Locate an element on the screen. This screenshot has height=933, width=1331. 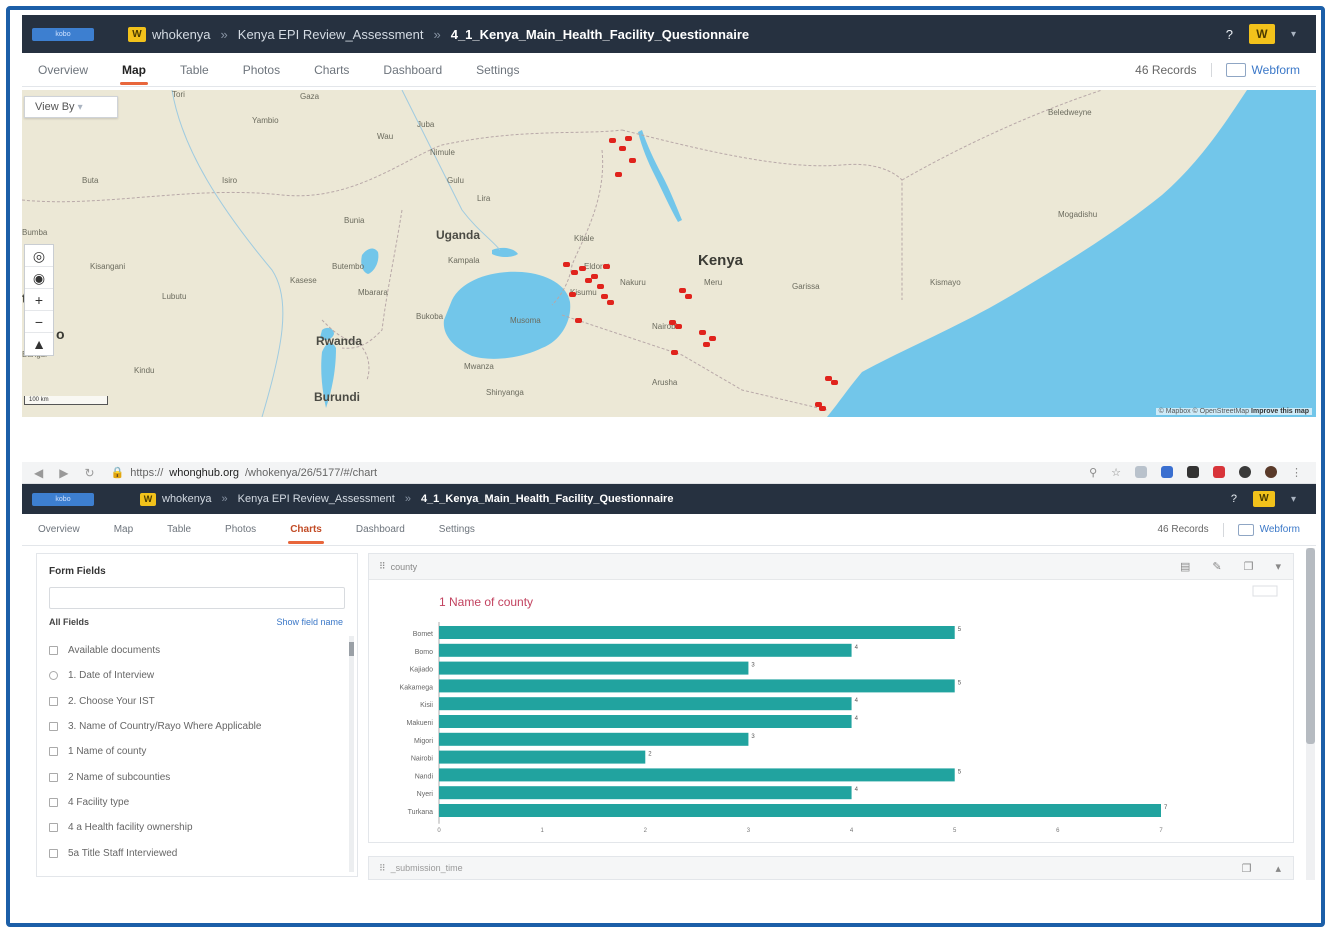
improve-map-link: Improve this map is located at coordinates (1280, 411).